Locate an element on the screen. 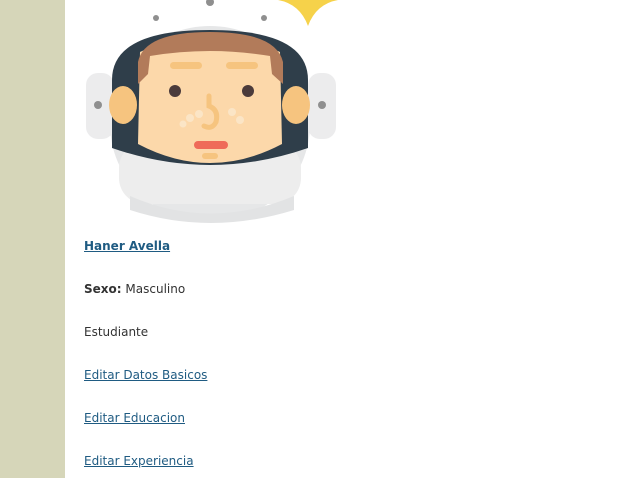  profile-name-link: Haner Avella is located at coordinates (127, 246).